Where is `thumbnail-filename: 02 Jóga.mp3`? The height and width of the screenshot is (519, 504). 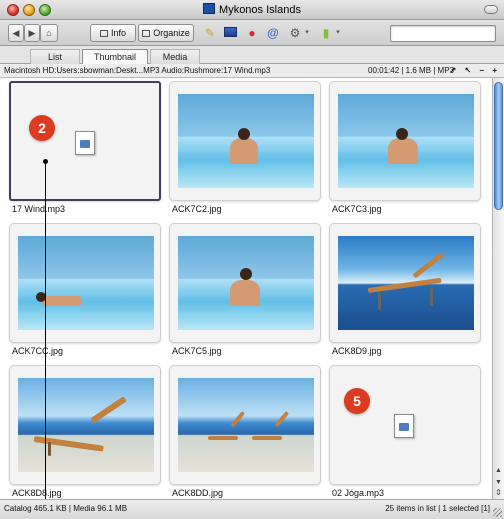
thumbnail-filename: 02 Jóga.mp3 is located at coordinates (358, 493).